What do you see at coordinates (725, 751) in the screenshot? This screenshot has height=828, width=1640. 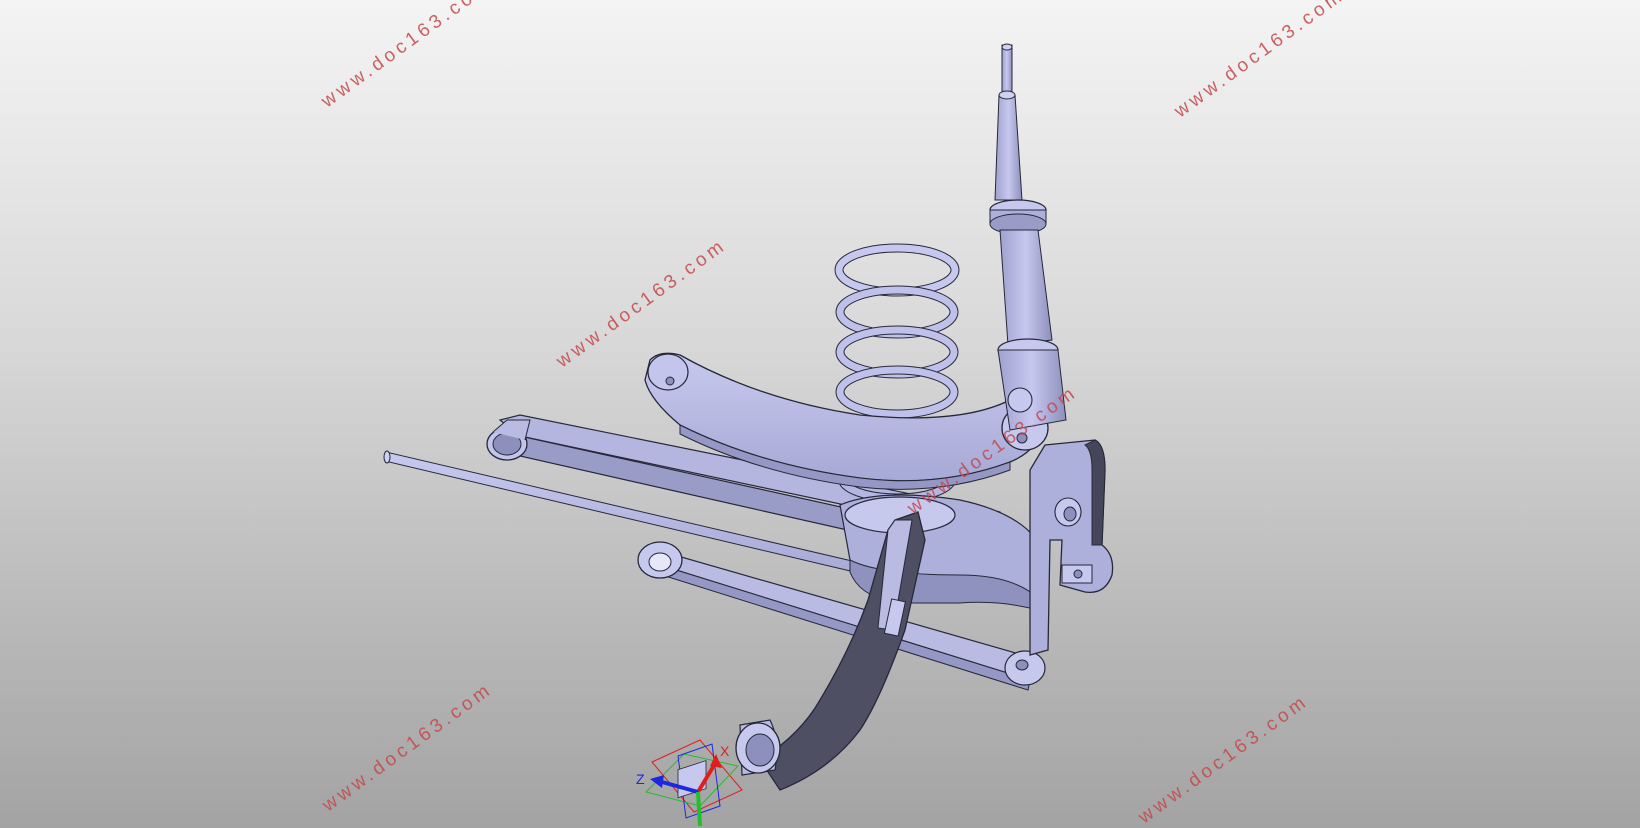 I see `x-axis-label: X` at bounding box center [725, 751].